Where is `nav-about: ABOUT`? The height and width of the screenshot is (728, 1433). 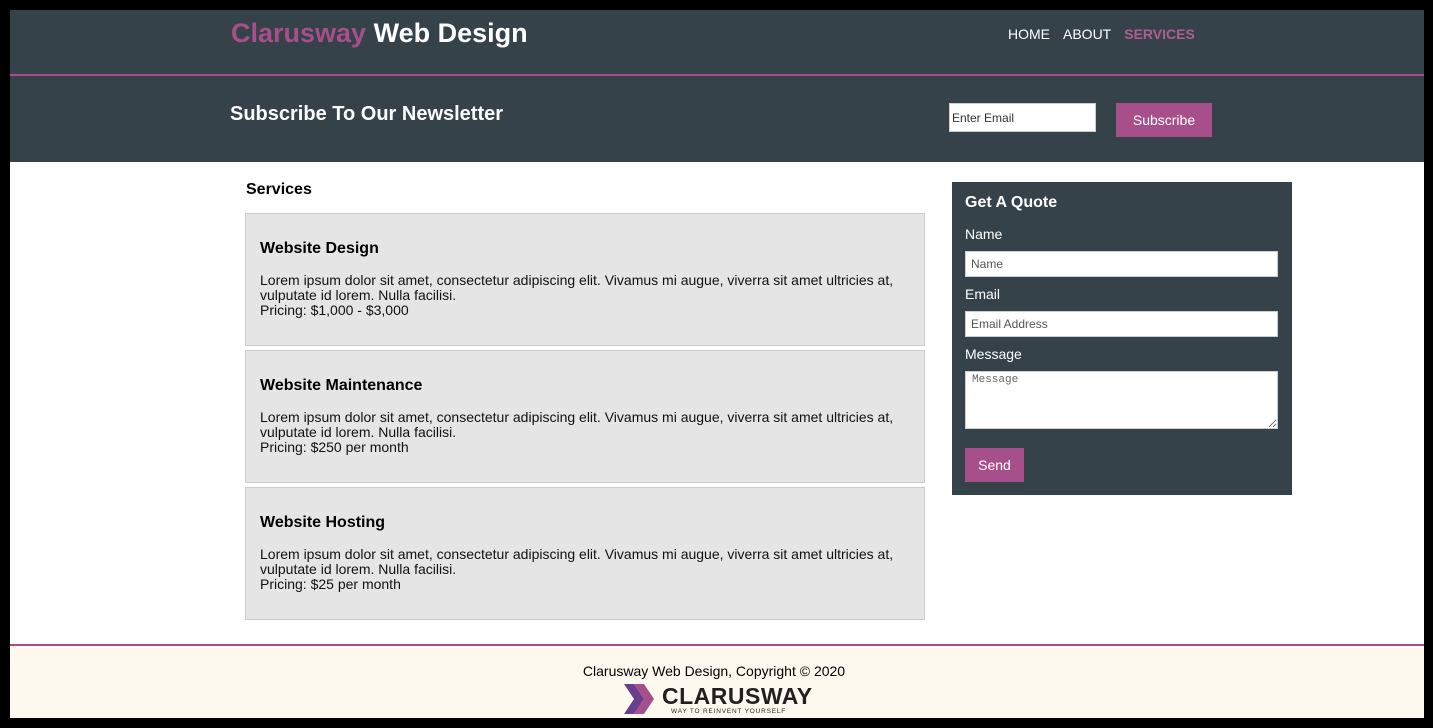 nav-about: ABOUT is located at coordinates (1087, 34).